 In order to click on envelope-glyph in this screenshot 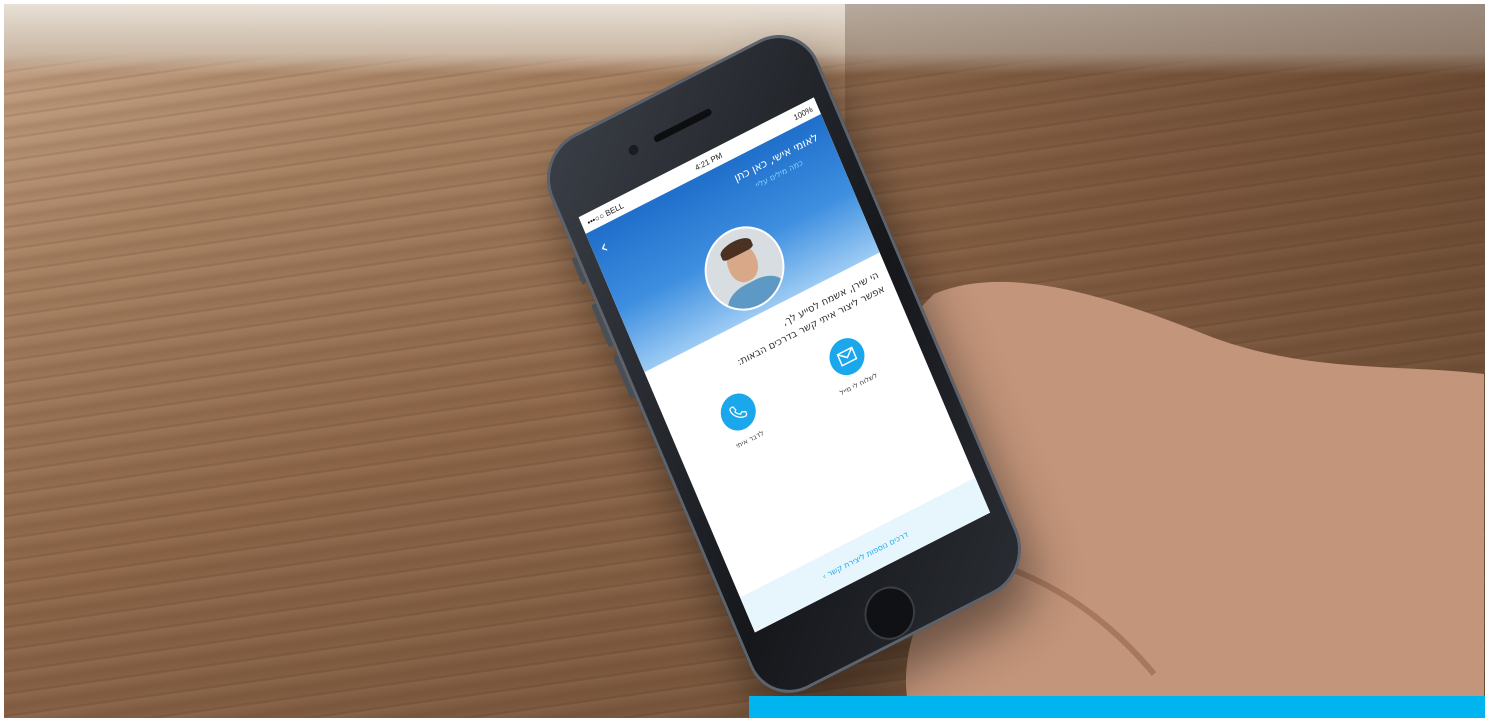, I will do `click(847, 356)`.